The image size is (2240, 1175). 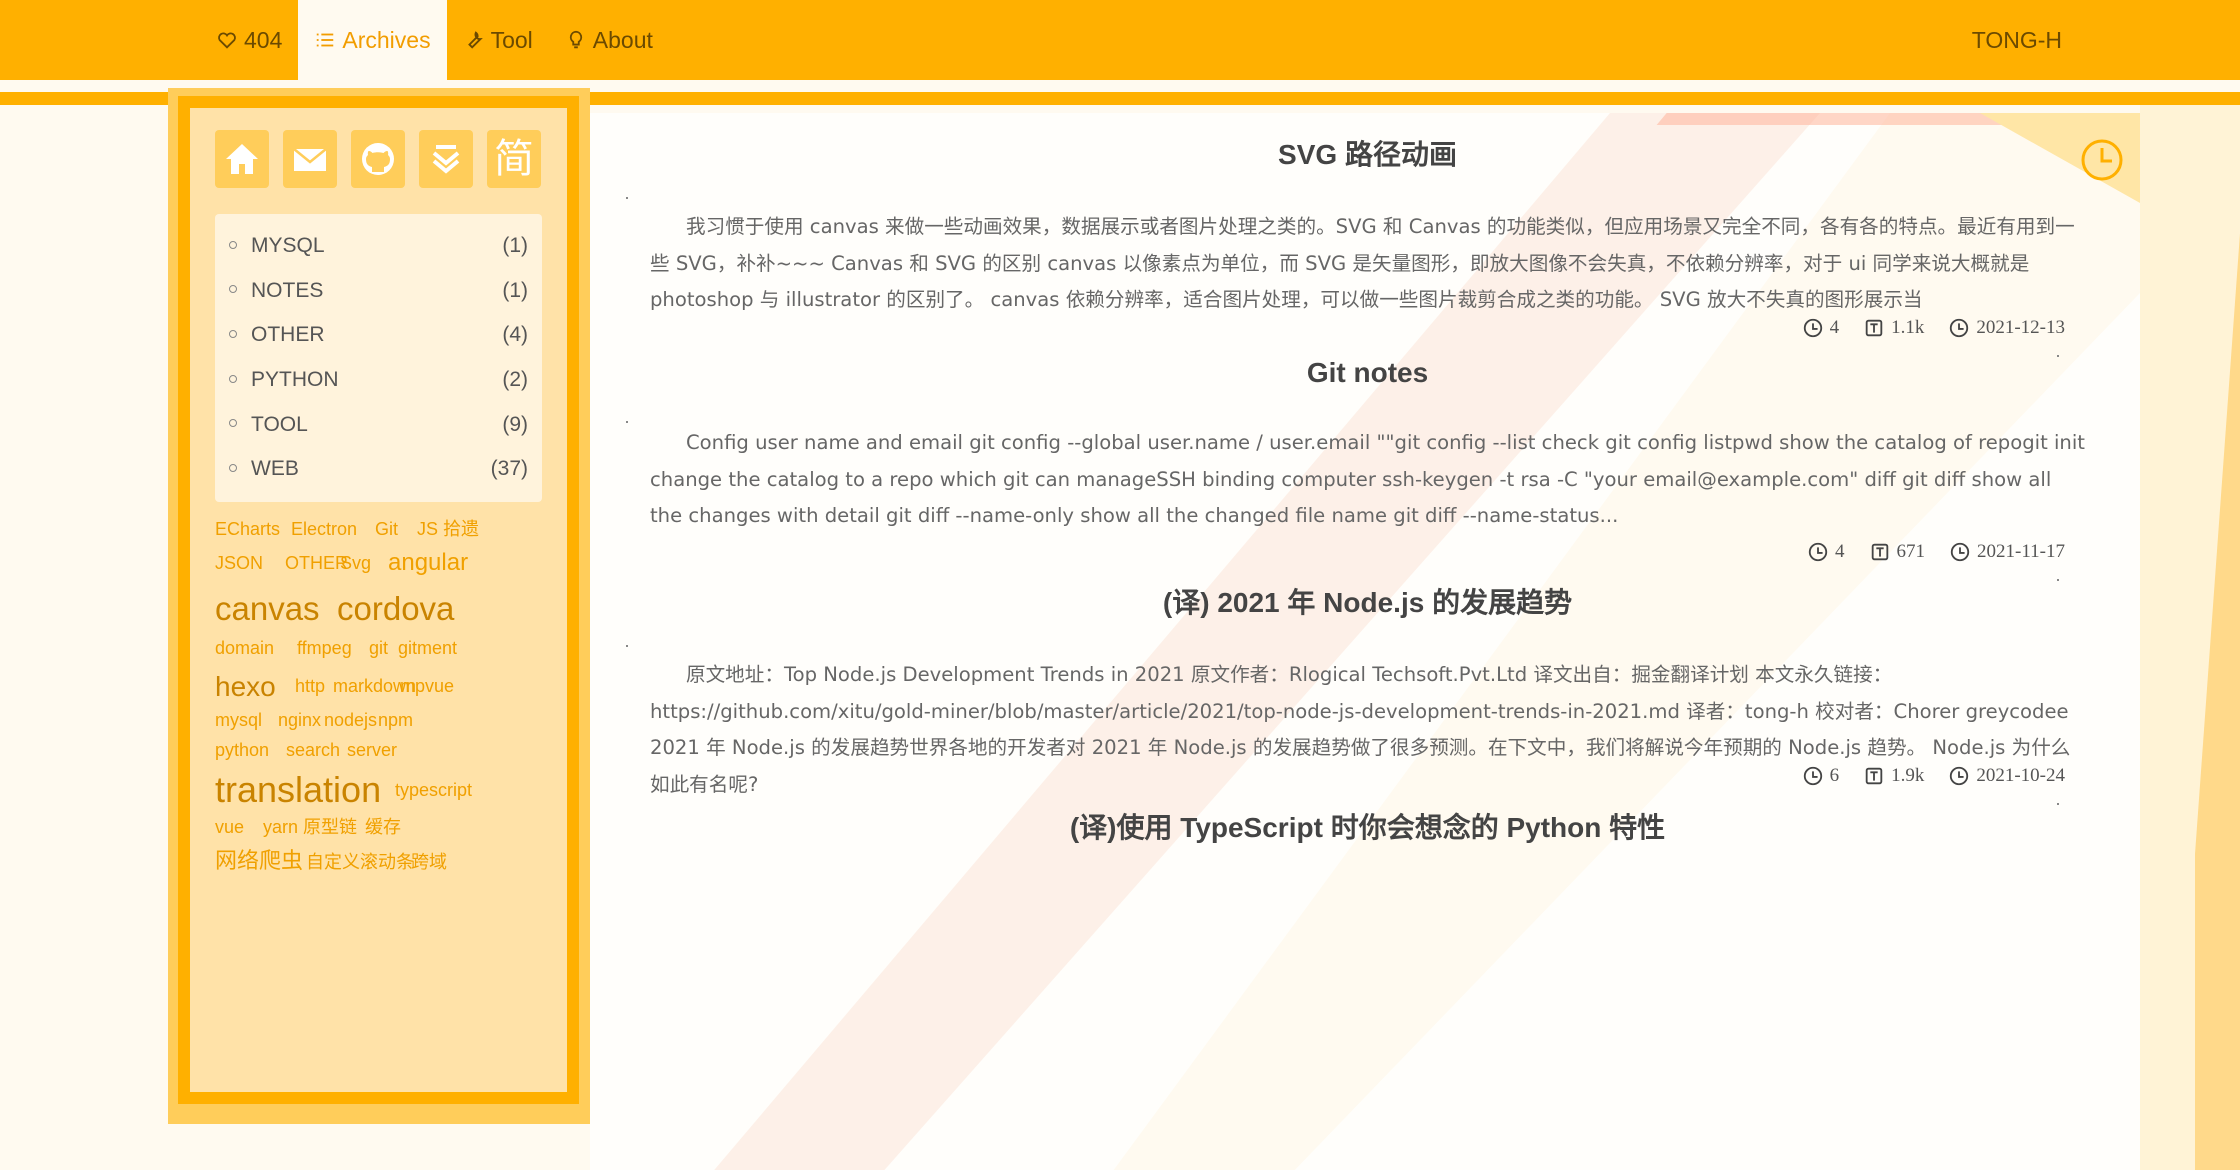 What do you see at coordinates (277, 246) in the screenshot?
I see `category-name: MYSQL` at bounding box center [277, 246].